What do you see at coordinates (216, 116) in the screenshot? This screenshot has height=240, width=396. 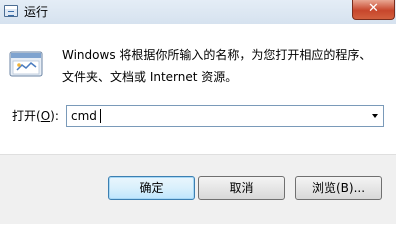 I see `open-input` at bounding box center [216, 116].